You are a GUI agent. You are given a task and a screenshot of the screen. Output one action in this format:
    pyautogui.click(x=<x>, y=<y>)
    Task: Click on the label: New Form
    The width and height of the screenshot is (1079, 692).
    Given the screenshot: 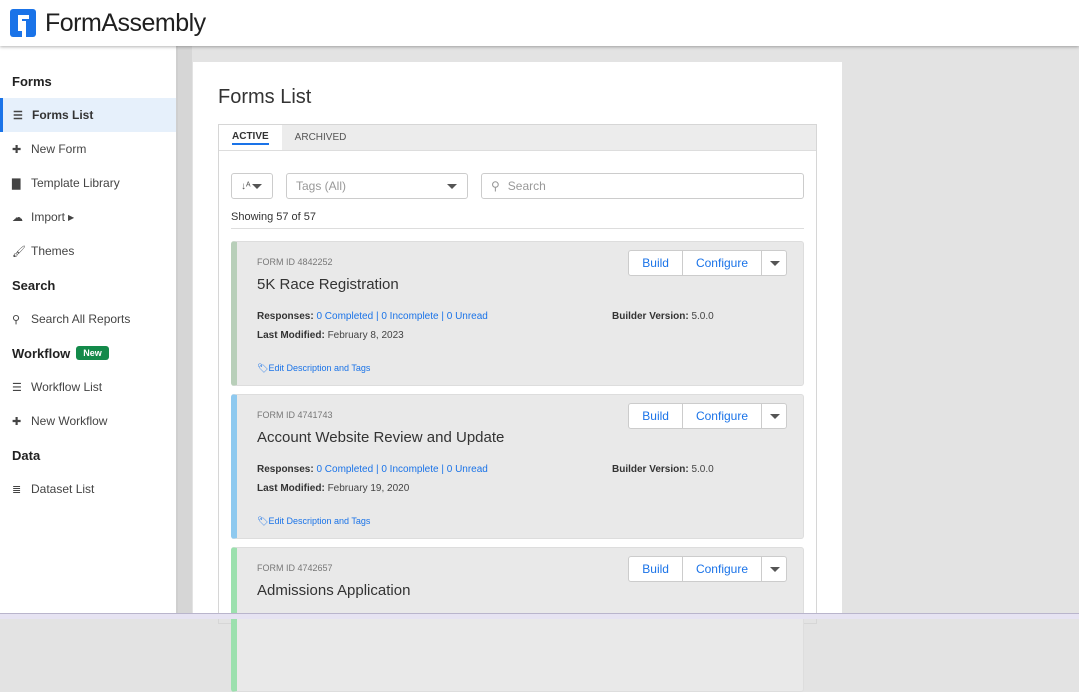 What is the action you would take?
    pyautogui.click(x=59, y=149)
    